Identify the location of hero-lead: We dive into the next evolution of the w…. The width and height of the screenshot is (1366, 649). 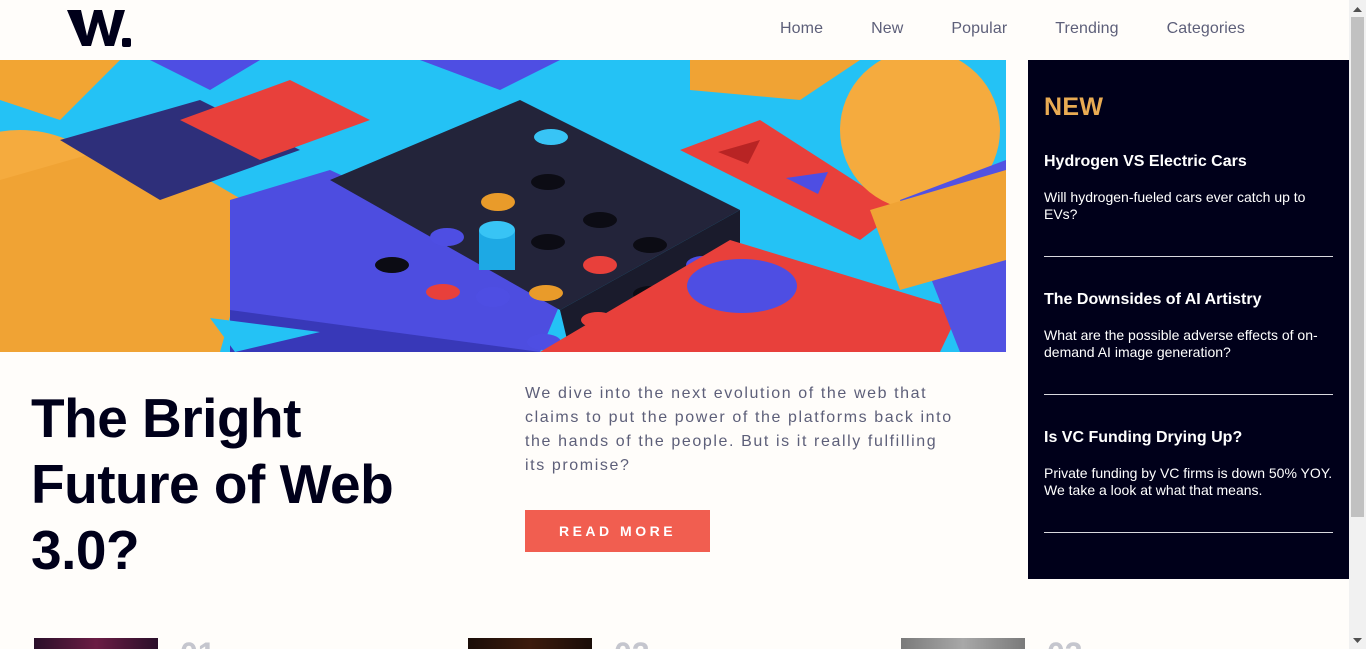
(739, 429).